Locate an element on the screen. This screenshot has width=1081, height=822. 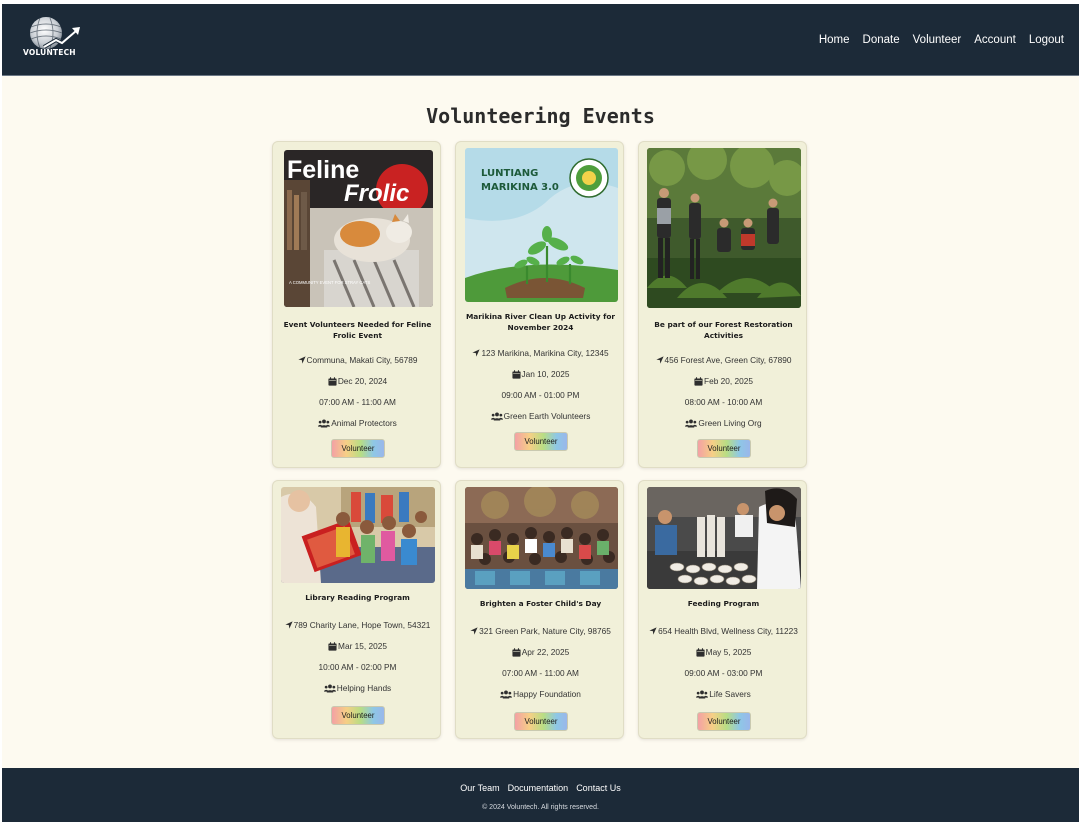
luntiang-image-title-2: MARIKINA 3.0 is located at coordinates (520, 187).